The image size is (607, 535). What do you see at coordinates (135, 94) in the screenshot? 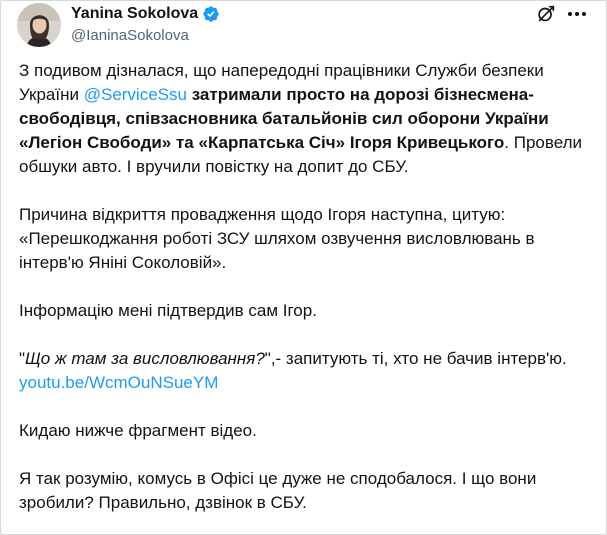
I see `mention-link: @ServiceSsu` at bounding box center [135, 94].